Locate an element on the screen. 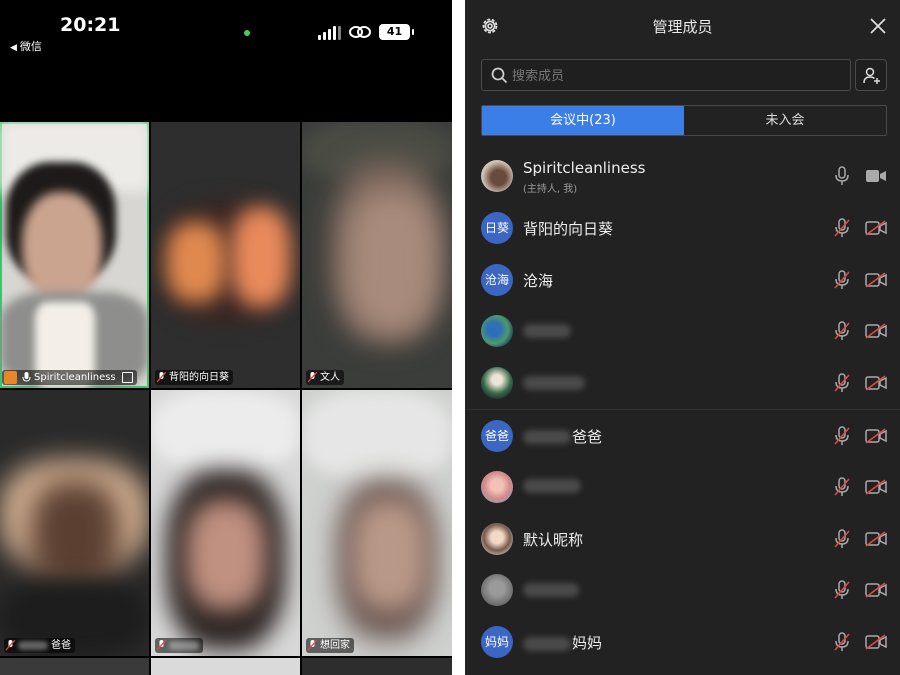  member-role: (主持人, 我) is located at coordinates (550, 189).